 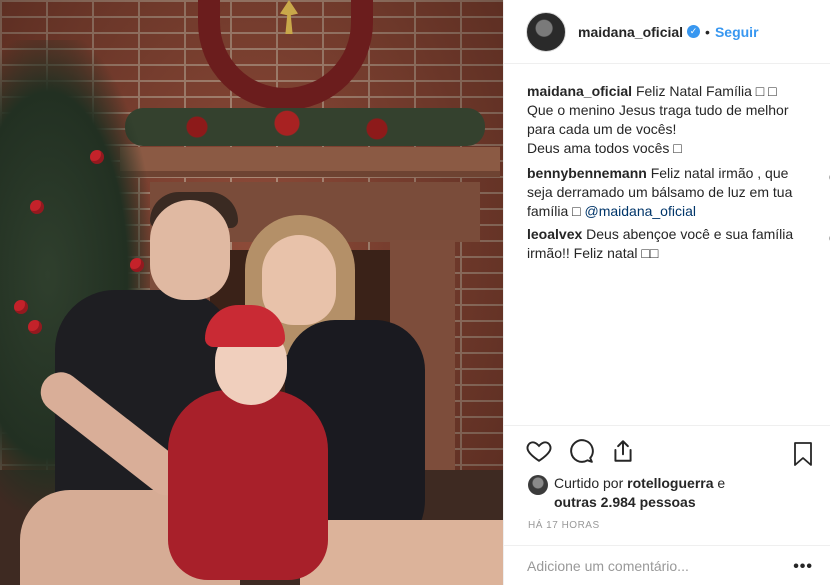 What do you see at coordinates (579, 91) in the screenshot?
I see `caption-username: maidana_oficial` at bounding box center [579, 91].